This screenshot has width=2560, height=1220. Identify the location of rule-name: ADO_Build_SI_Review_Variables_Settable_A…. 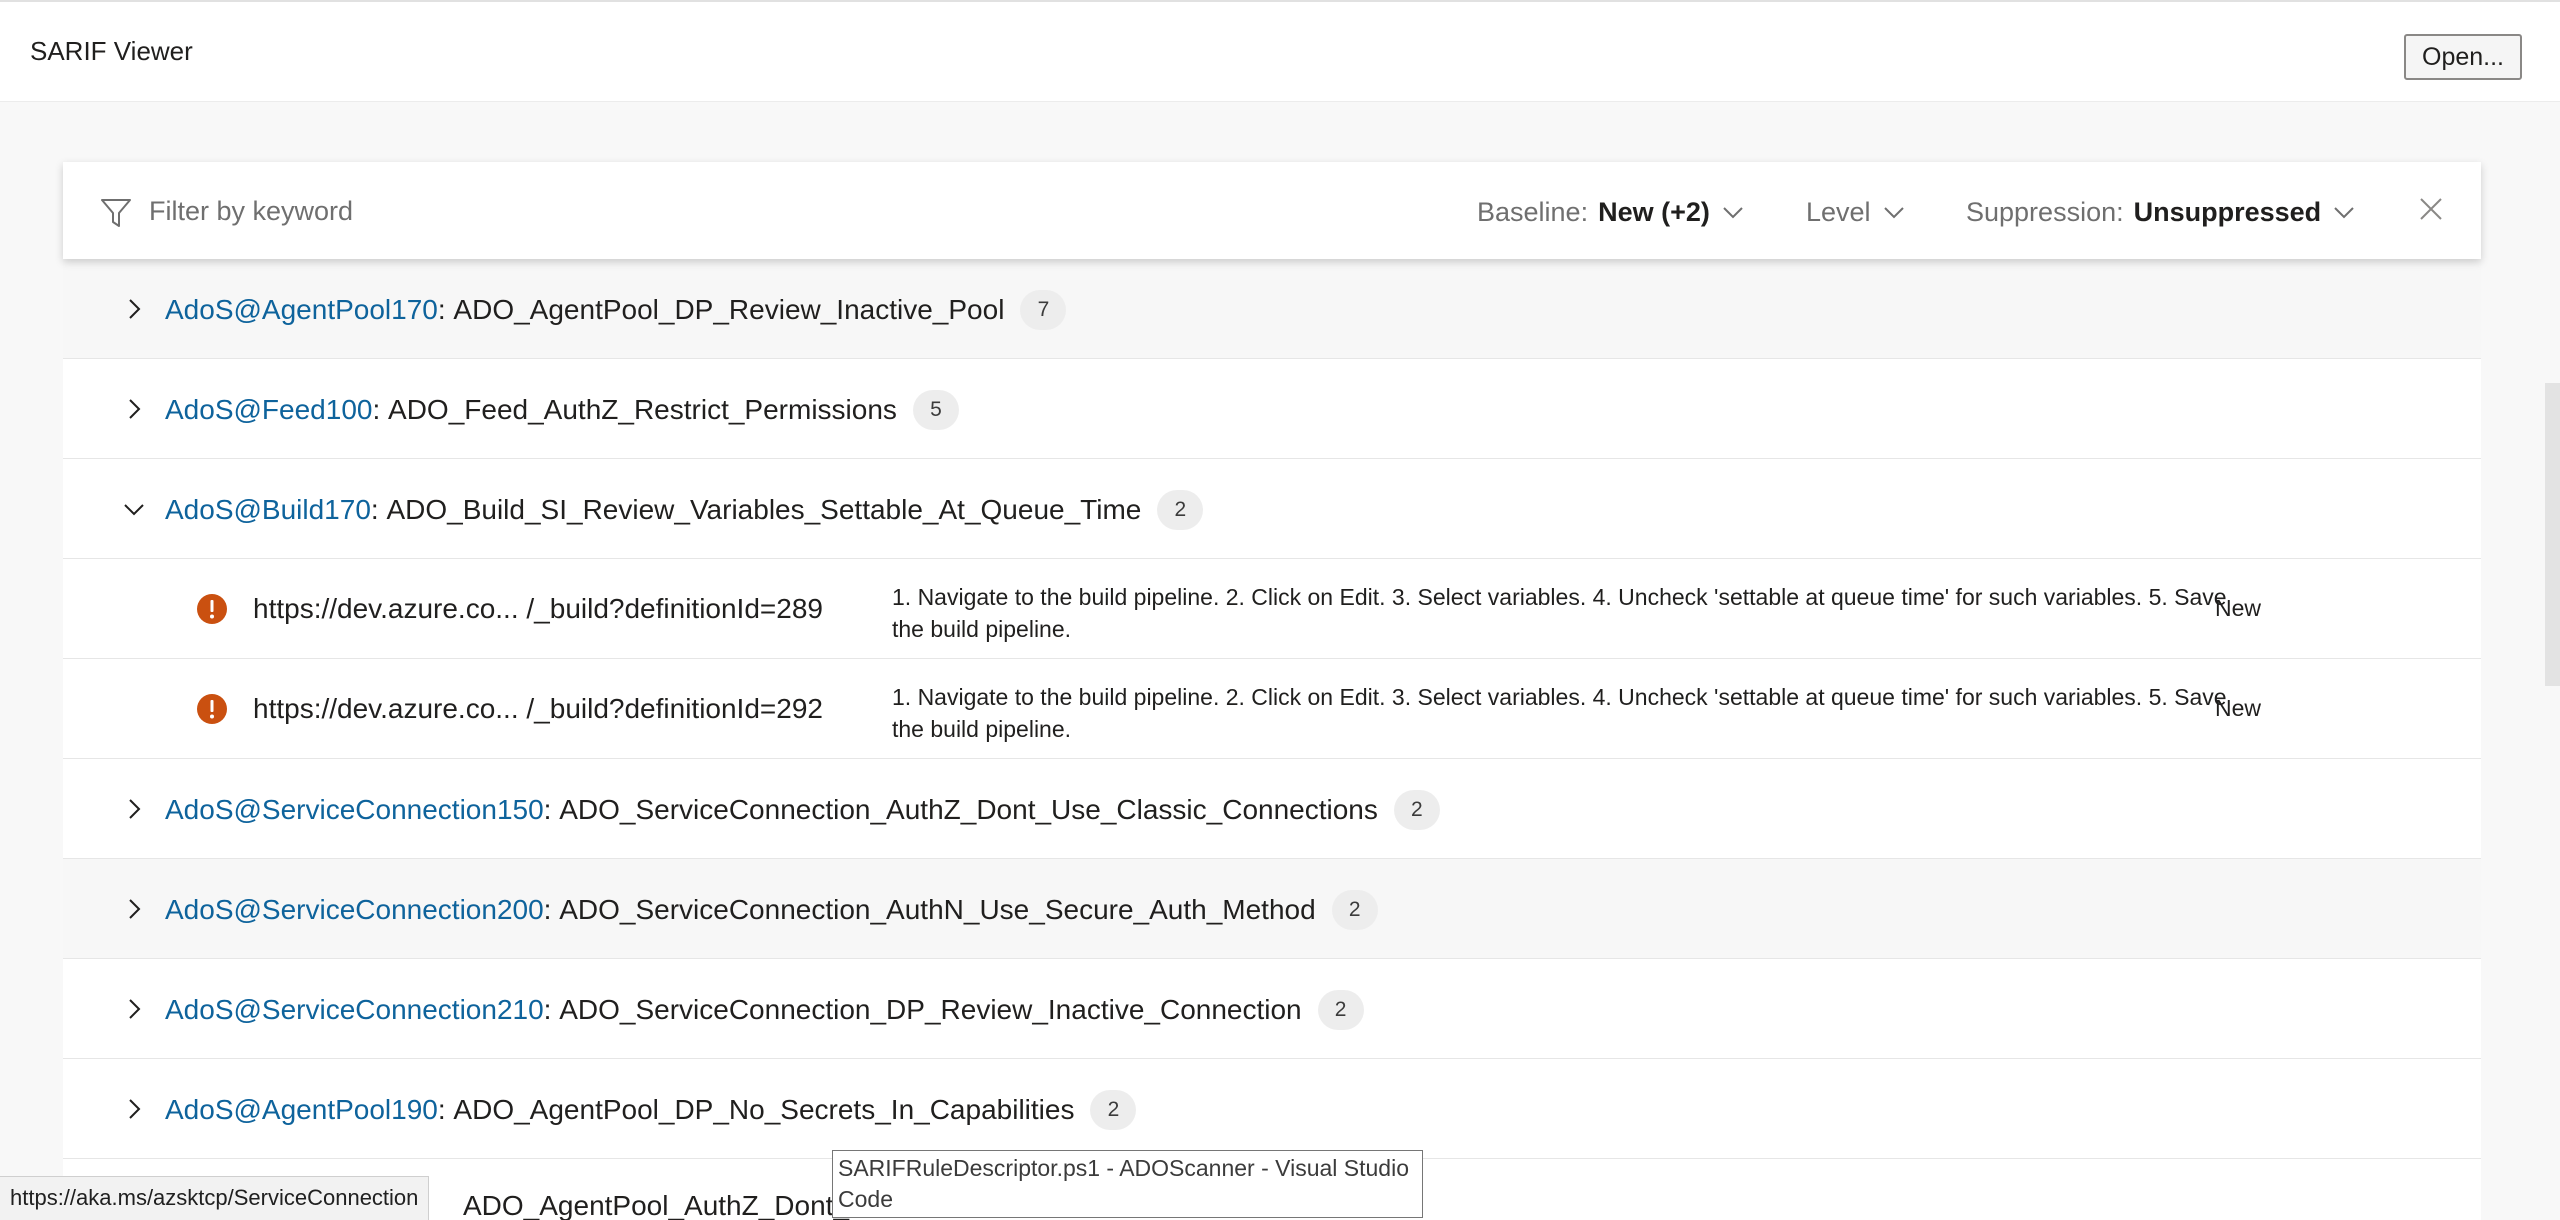
(764, 509).